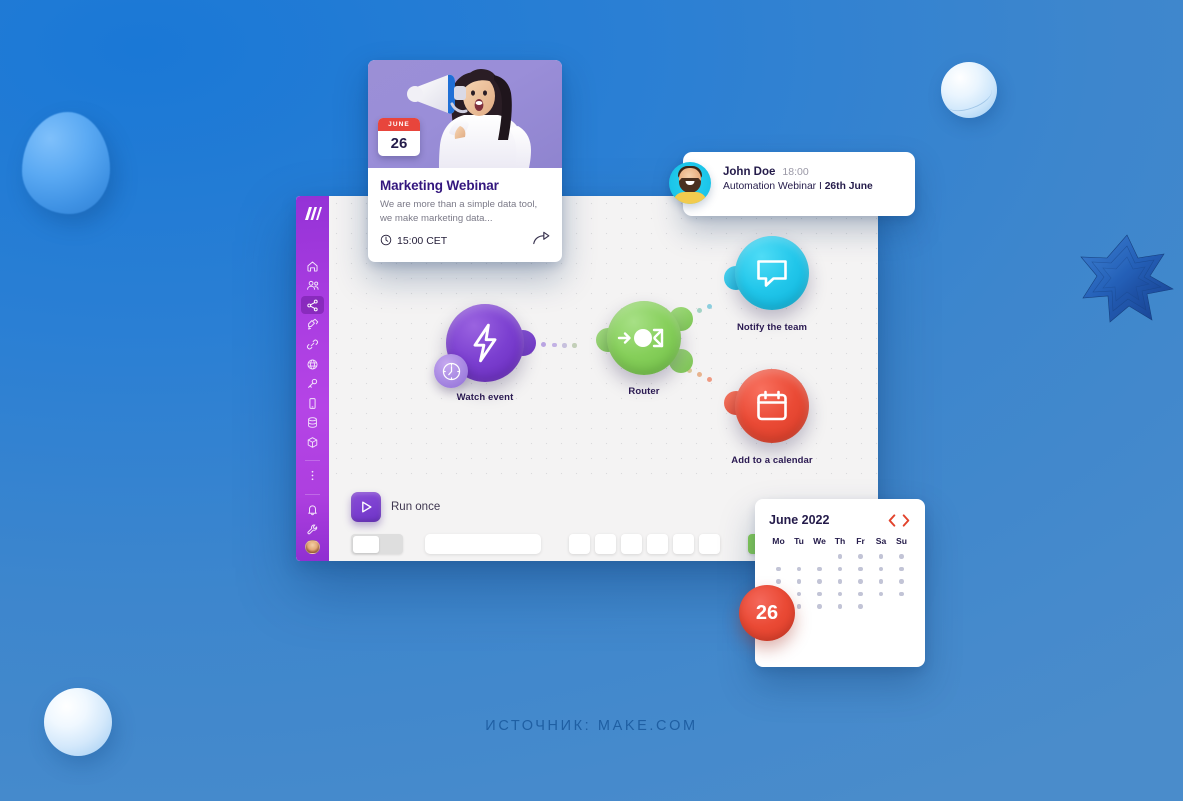 This screenshot has height=801, width=1183. I want to click on sidebar-item-devices, so click(312, 403).